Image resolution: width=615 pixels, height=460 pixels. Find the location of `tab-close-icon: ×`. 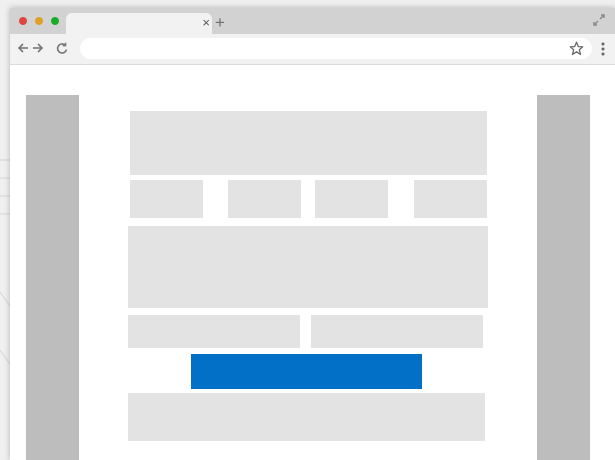

tab-close-icon: × is located at coordinates (206, 23).